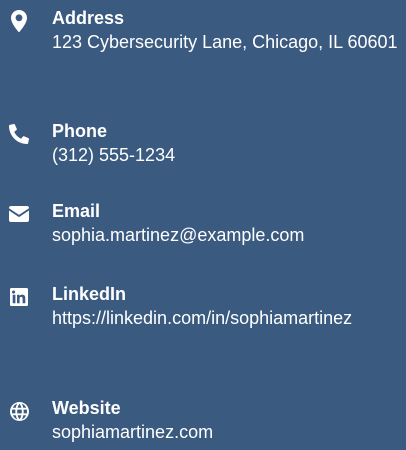 The height and width of the screenshot is (450, 406). What do you see at coordinates (19, 297) in the screenshot?
I see `linkedin-icon` at bounding box center [19, 297].